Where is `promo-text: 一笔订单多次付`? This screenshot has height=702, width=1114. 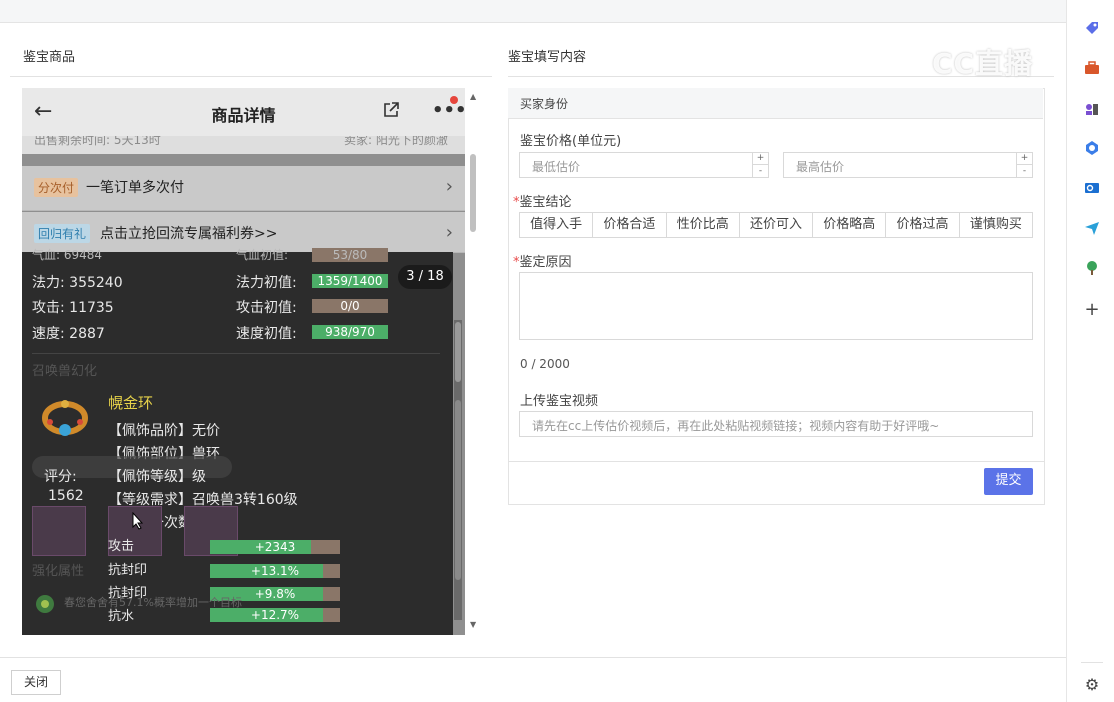
promo-text: 一笔订单多次付 is located at coordinates (135, 188).